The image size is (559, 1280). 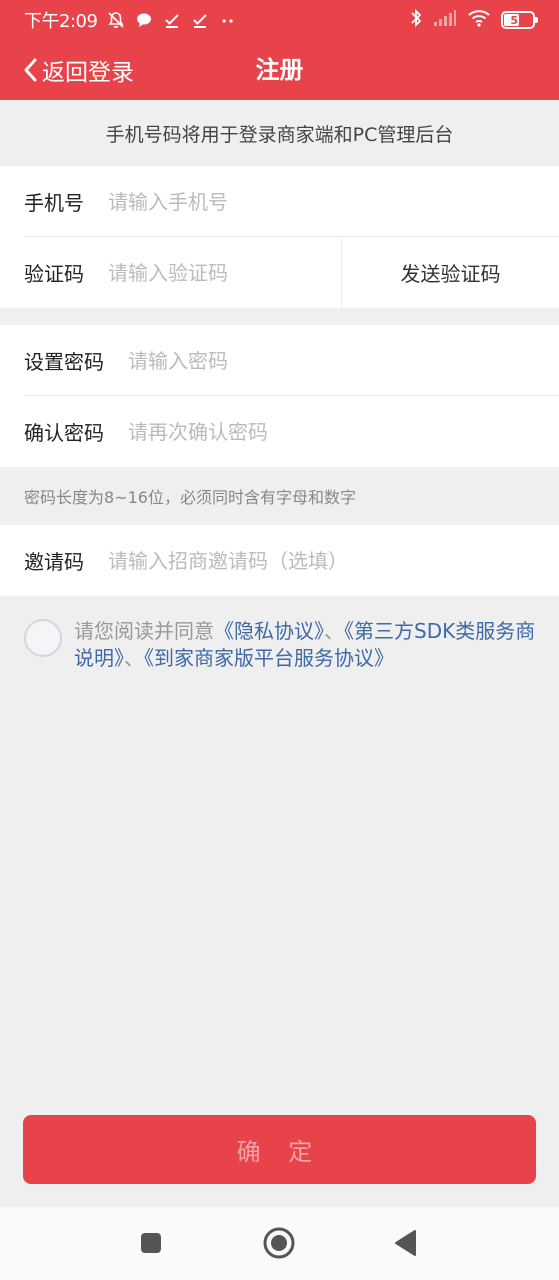 What do you see at coordinates (269, 631) in the screenshot?
I see `privacy-policy-link: 《隐私协议》` at bounding box center [269, 631].